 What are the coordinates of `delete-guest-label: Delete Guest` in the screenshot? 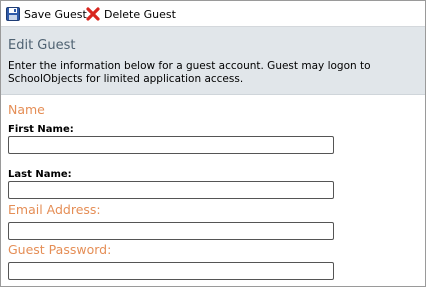 It's located at (140, 14).